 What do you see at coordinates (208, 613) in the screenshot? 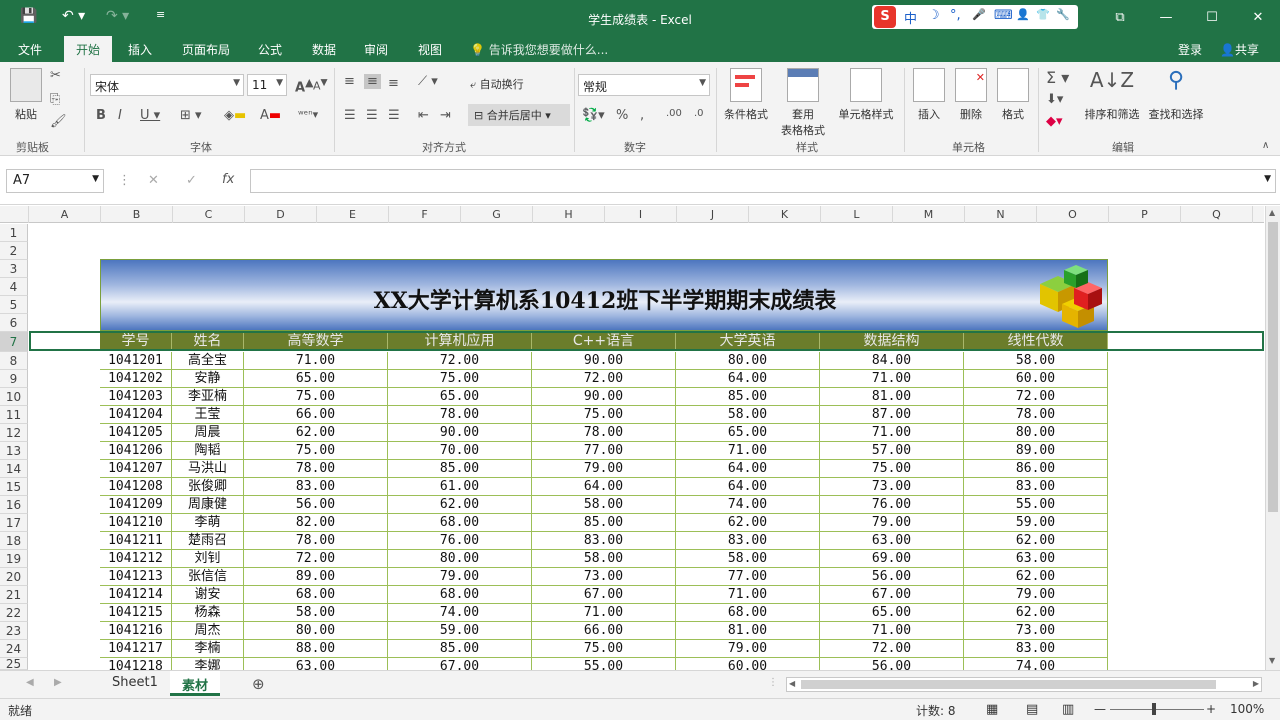
I see `cell-student-name: 杨森` at bounding box center [208, 613].